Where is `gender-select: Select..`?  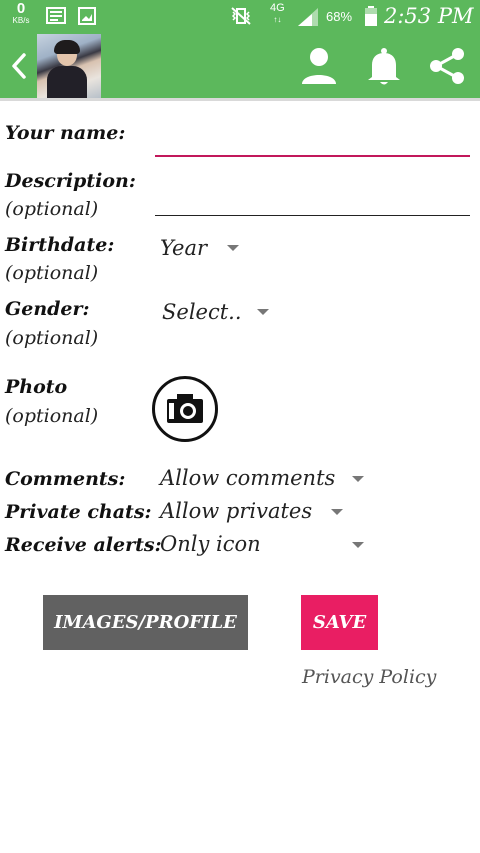
gender-select: Select.. is located at coordinates (219, 315).